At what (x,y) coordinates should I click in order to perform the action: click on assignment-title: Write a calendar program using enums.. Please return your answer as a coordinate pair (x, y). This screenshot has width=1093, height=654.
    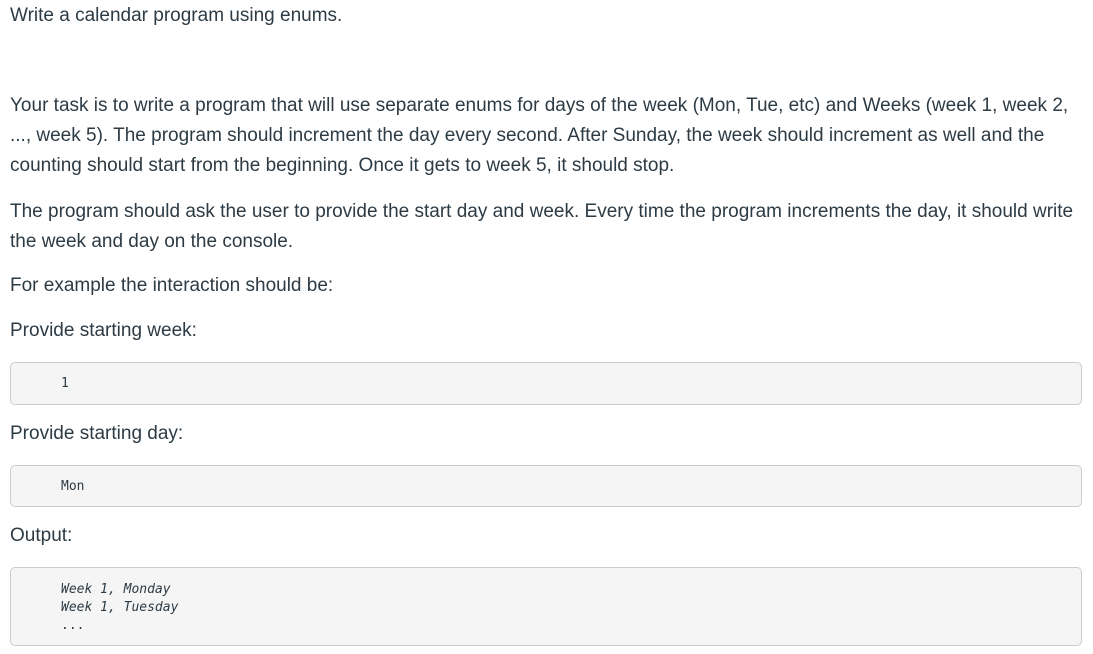
    Looking at the image, I should click on (176, 15).